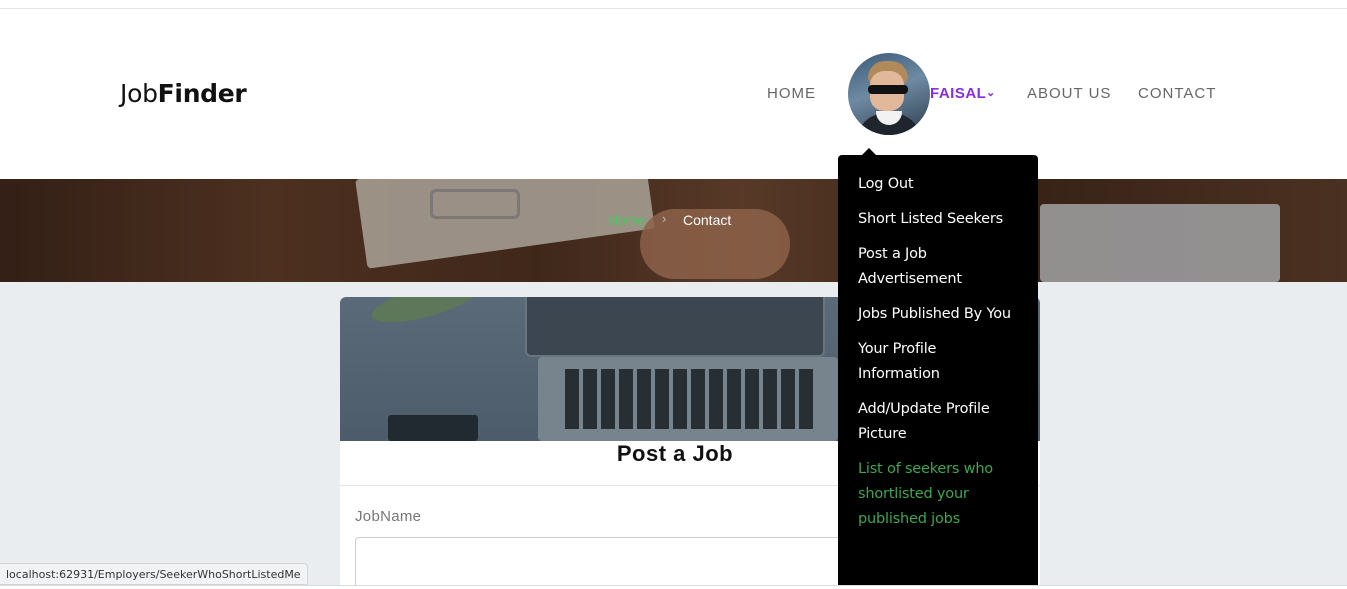 The width and height of the screenshot is (1347, 589). I want to click on image-phone, so click(433, 428).